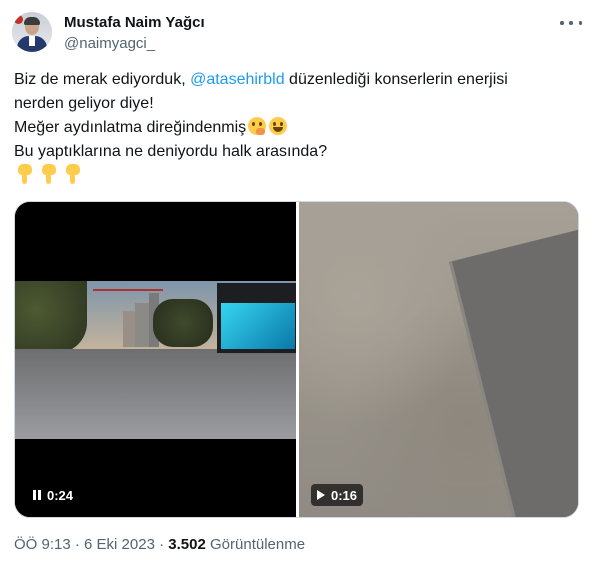  I want to click on tweet-time: ÖÖ 9:13, so click(42, 544).